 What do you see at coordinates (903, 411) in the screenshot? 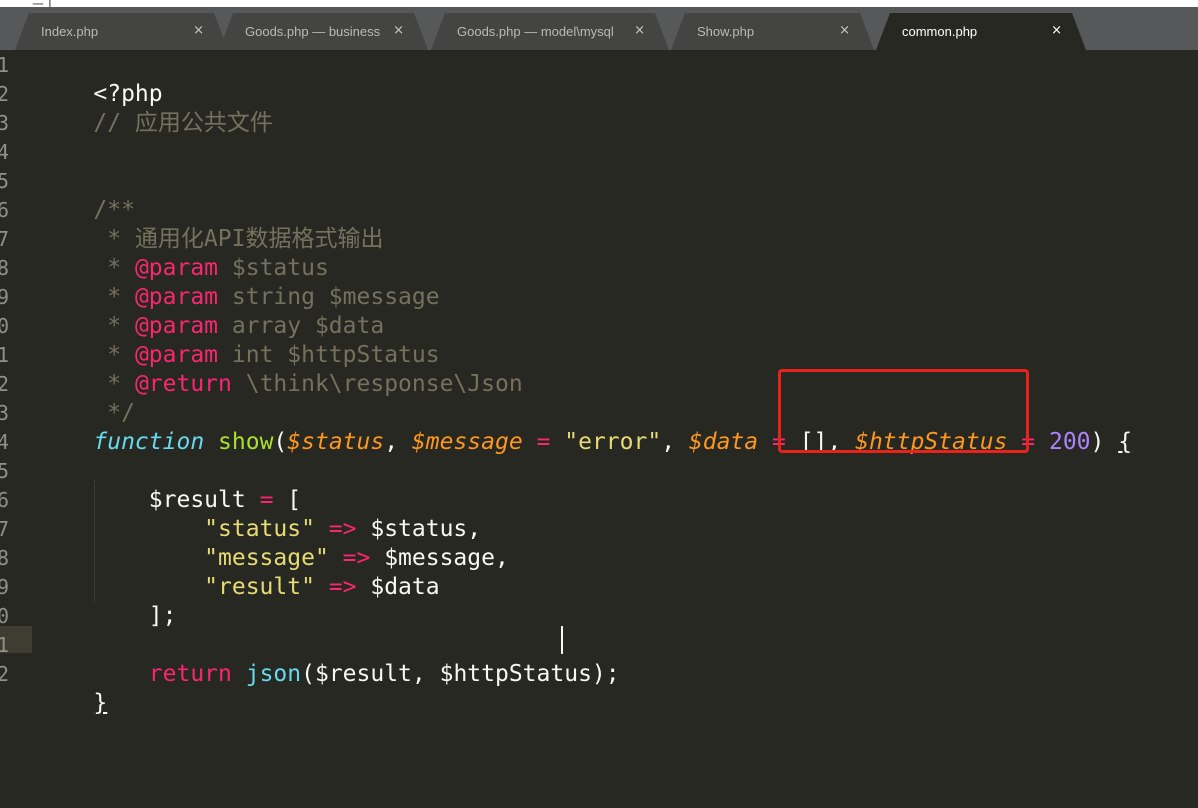
I see `annotation-highlight-box` at bounding box center [903, 411].